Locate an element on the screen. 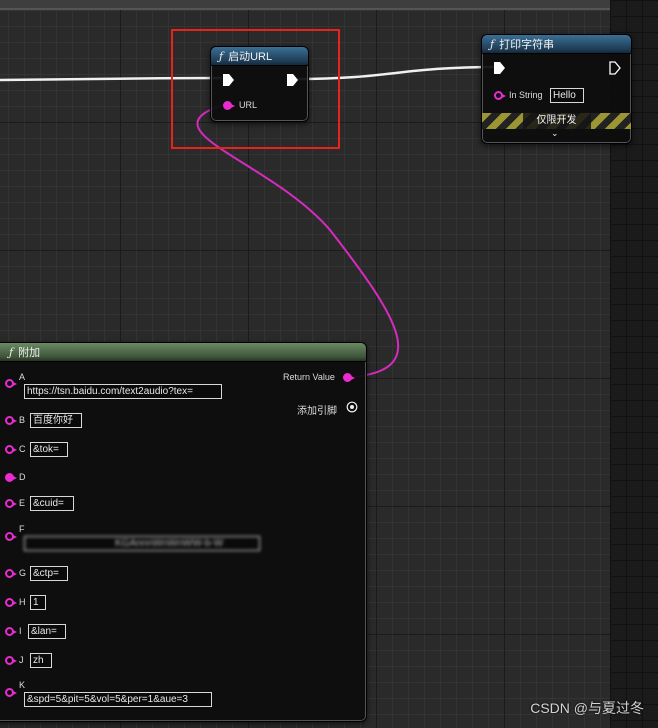 This screenshot has width=658, height=728. print-string-node: ƒ 打印字符串 In String Hello 仅限开发 ⌄ is located at coordinates (556, 89).